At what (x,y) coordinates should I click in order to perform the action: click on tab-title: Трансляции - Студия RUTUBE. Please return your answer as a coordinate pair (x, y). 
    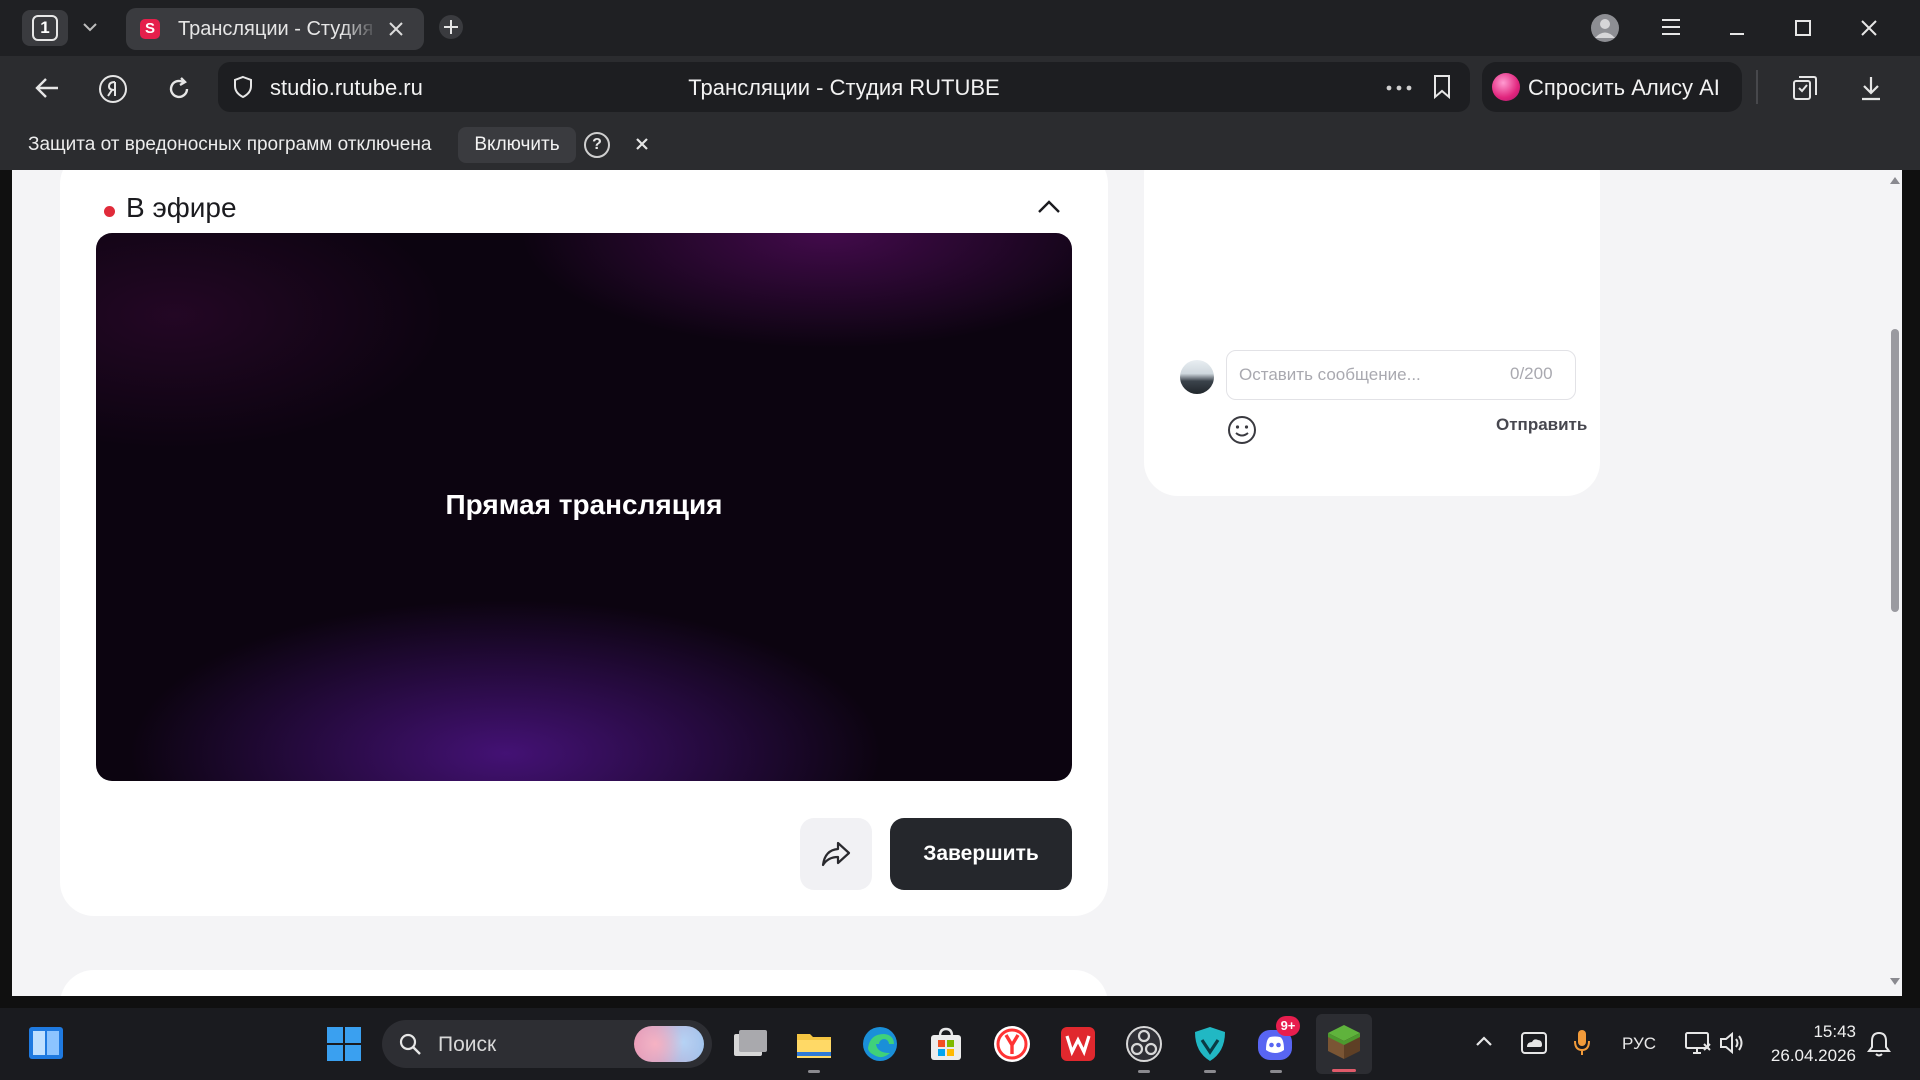
    Looking at the image, I should click on (278, 29).